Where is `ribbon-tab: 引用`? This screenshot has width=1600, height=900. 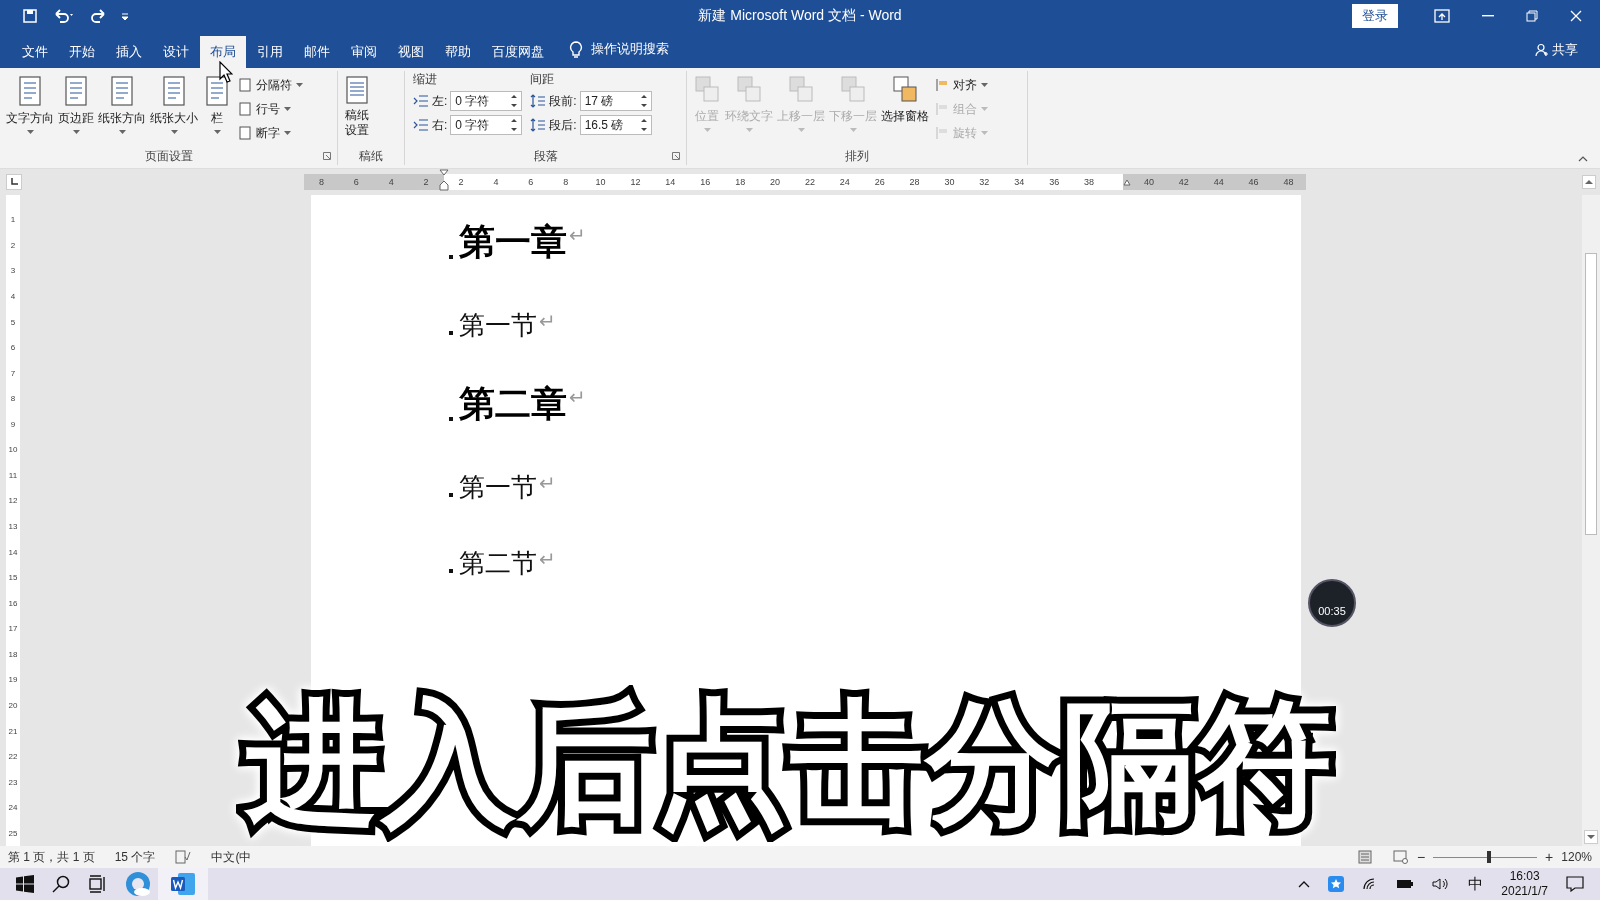 ribbon-tab: 引用 is located at coordinates (270, 52).